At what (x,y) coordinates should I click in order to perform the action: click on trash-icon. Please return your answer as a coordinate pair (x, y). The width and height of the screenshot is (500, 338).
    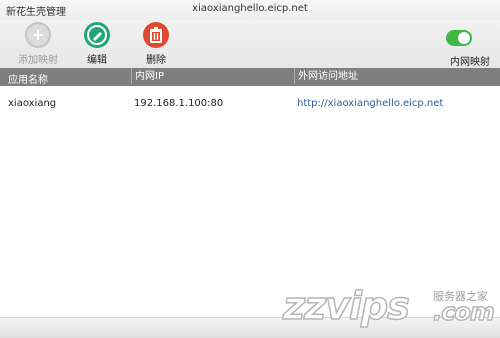
    Looking at the image, I should click on (156, 35).